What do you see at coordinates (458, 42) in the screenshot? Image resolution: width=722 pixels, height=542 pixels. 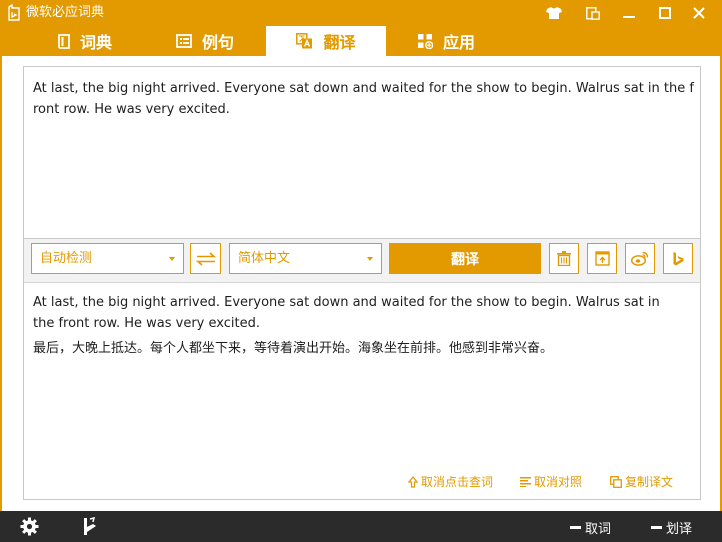 I see `tab-label: 应用` at bounding box center [458, 42].